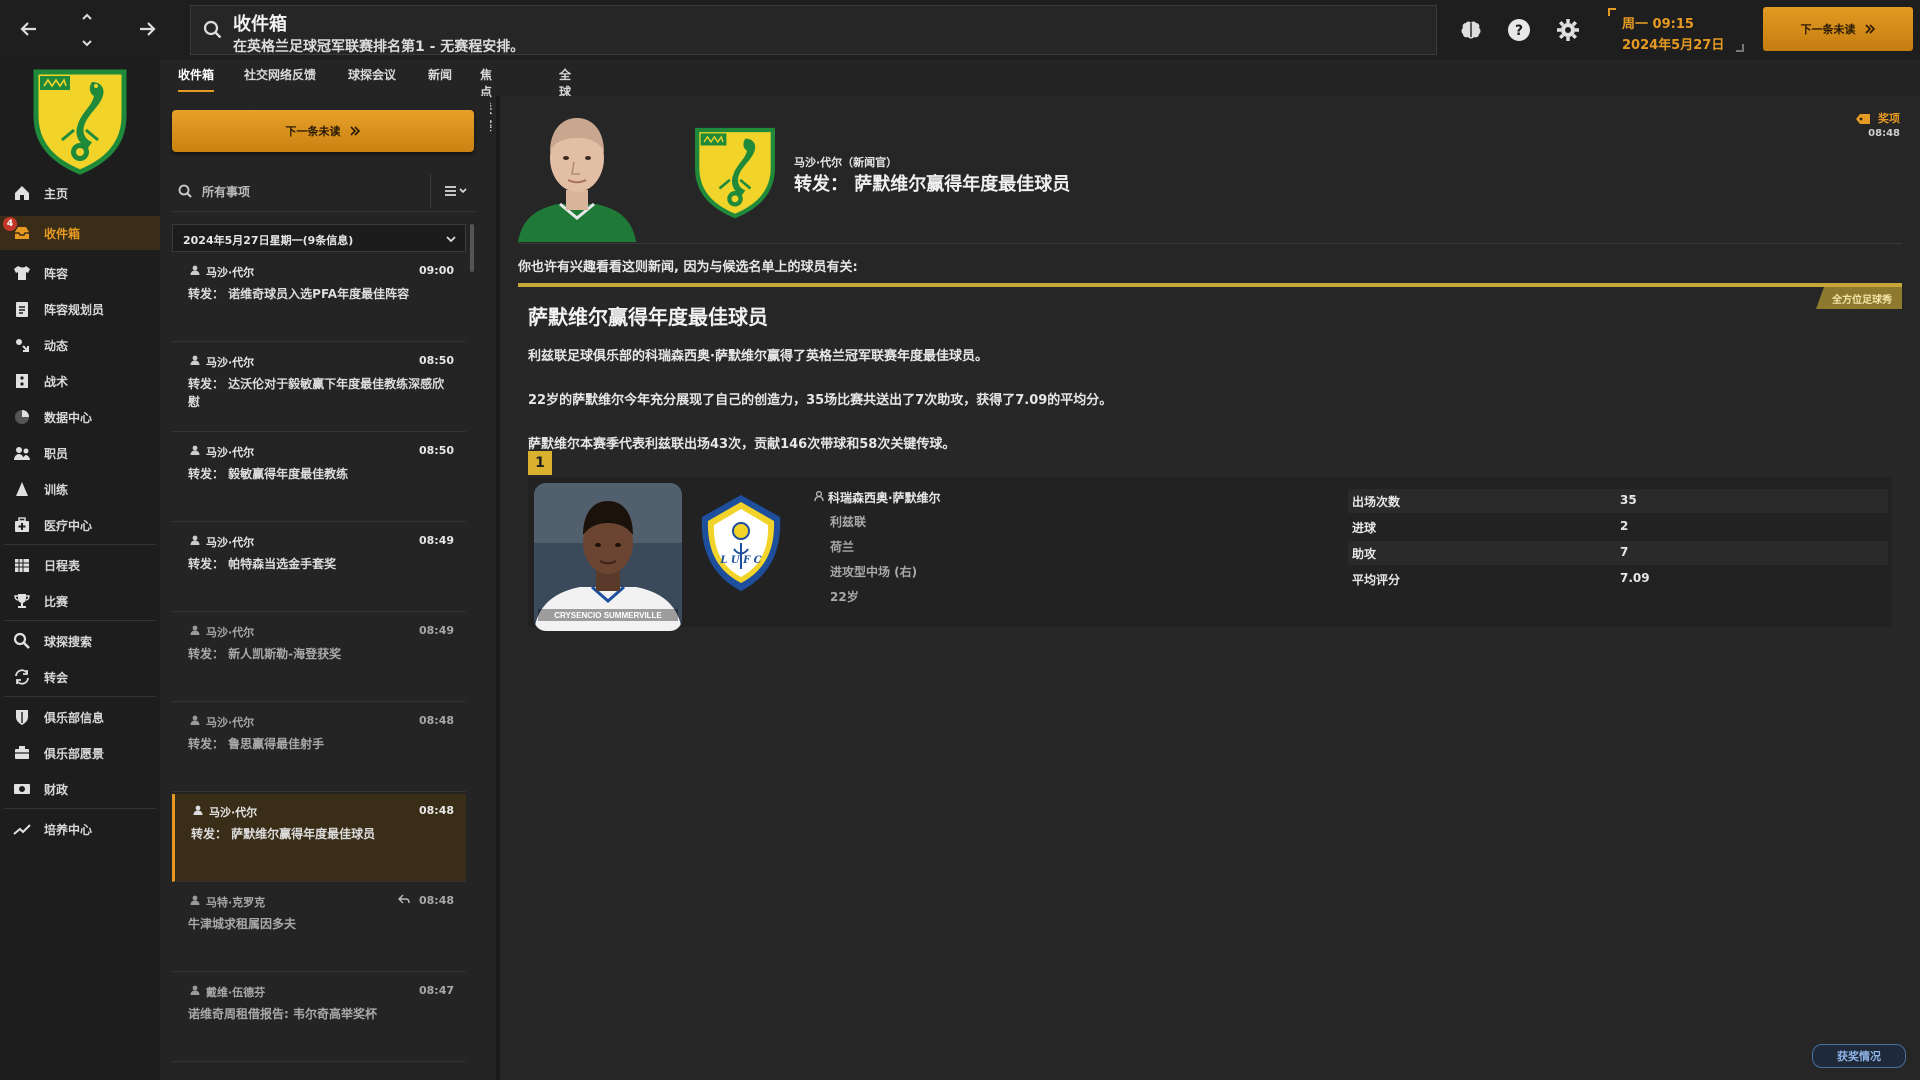 The image size is (1920, 1080). What do you see at coordinates (226, 191) in the screenshot?
I see `filter-input: 所有事项` at bounding box center [226, 191].